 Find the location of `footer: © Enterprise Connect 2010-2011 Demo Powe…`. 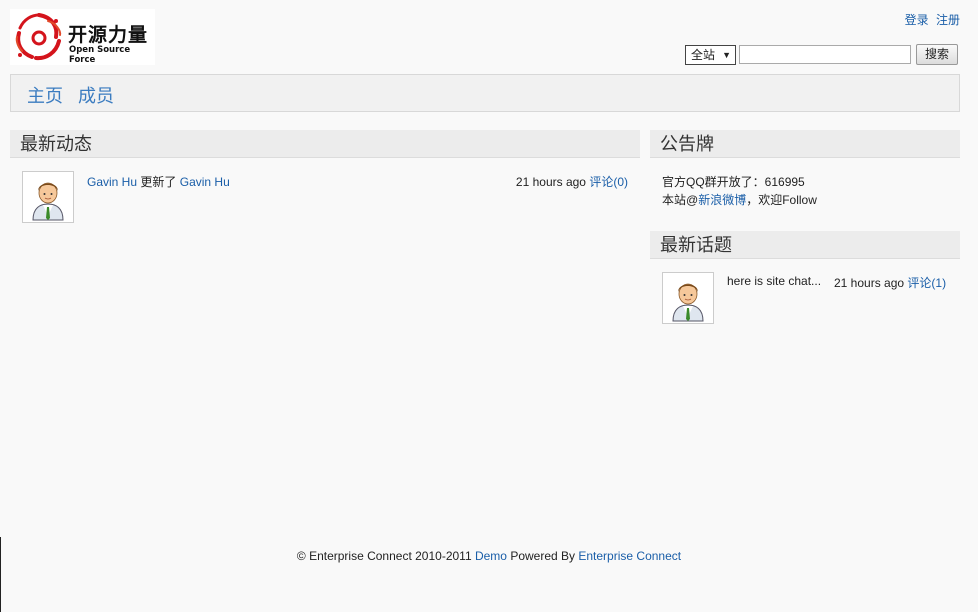

footer: © Enterprise Connect 2010-2011 Demo Powe… is located at coordinates (489, 556).